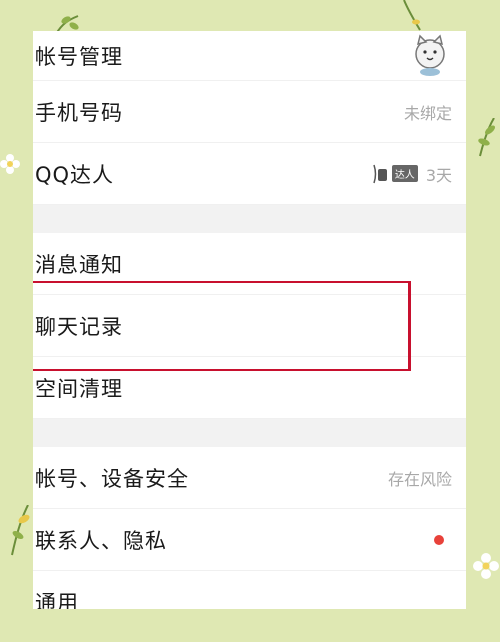 This screenshot has width=500, height=642. I want to click on qq-daren-badge-graphic, so click(380, 173).